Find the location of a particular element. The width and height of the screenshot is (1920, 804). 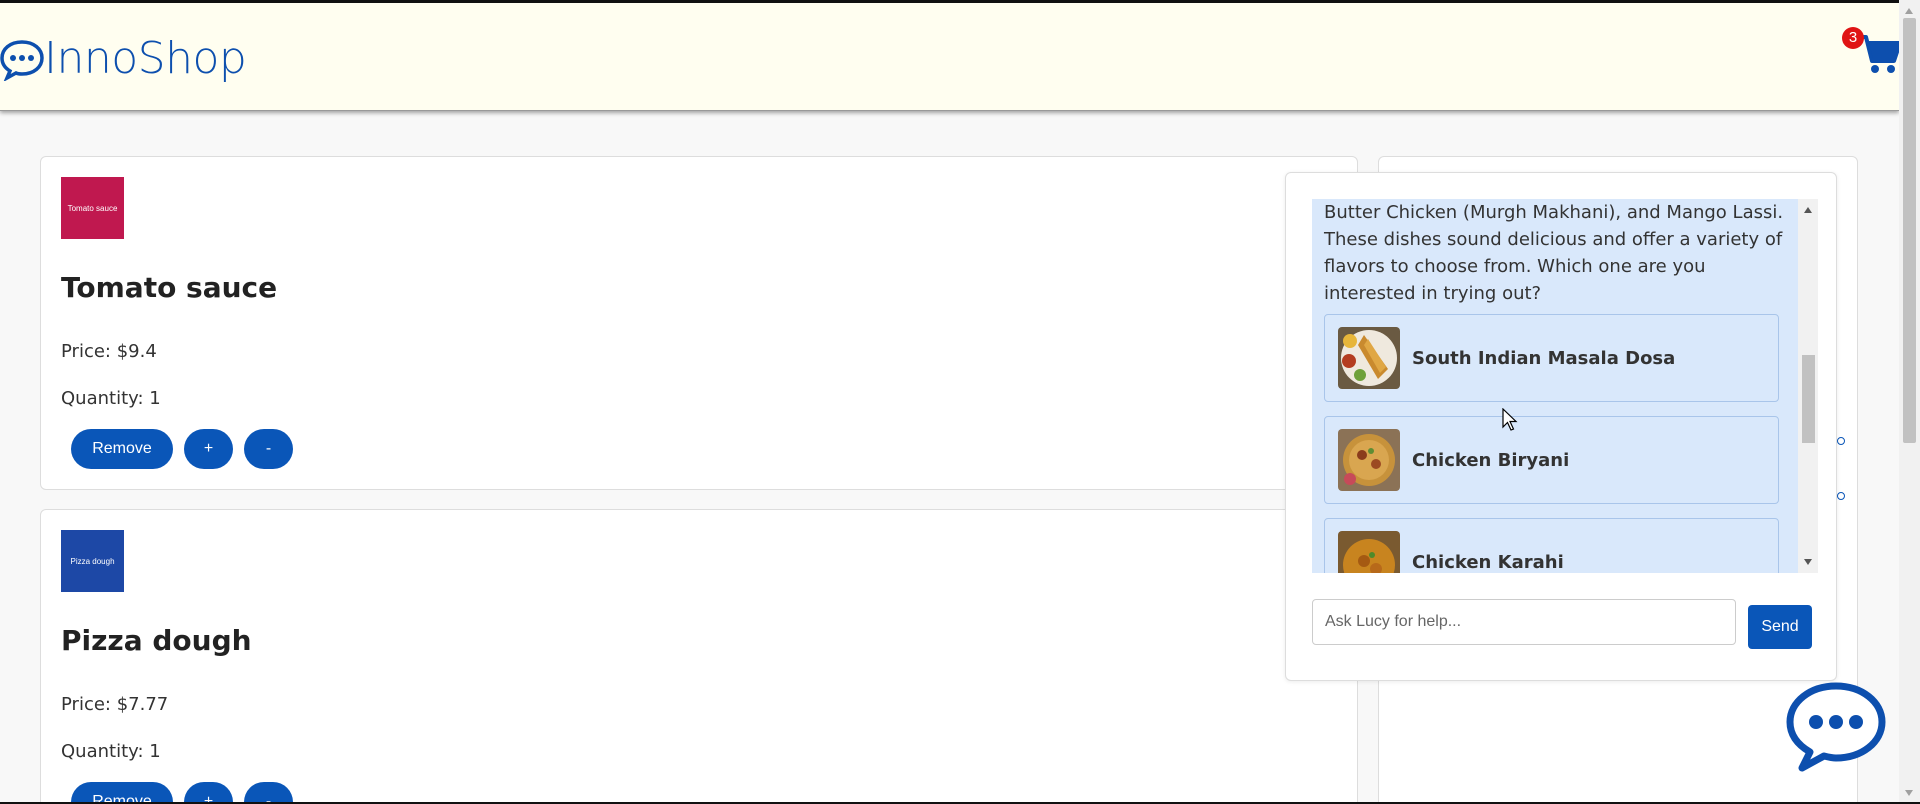

suggestion-name: Chicken Biryani is located at coordinates (1491, 460).